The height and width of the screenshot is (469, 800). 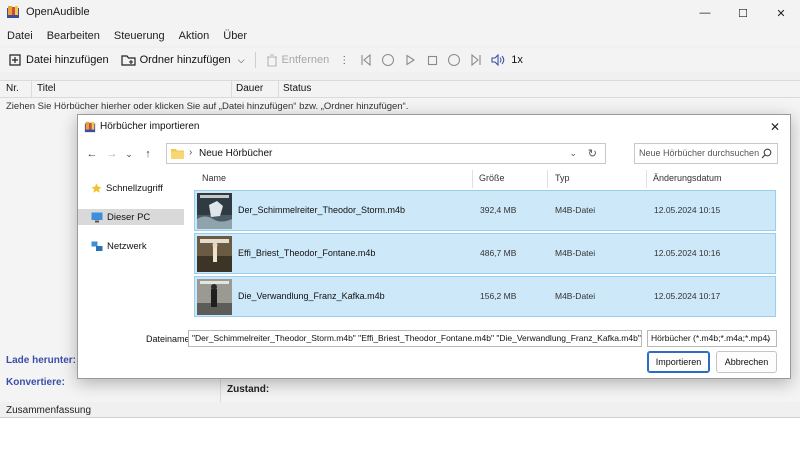 I want to click on menu-bar: Datei Bearbeiten Steuerung Aktion Über, so click(x=400, y=36).